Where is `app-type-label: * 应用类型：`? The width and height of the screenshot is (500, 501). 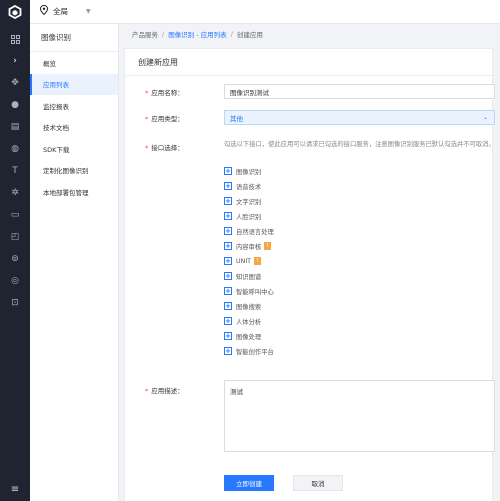
app-type-label: * 应用类型： is located at coordinates (164, 118).